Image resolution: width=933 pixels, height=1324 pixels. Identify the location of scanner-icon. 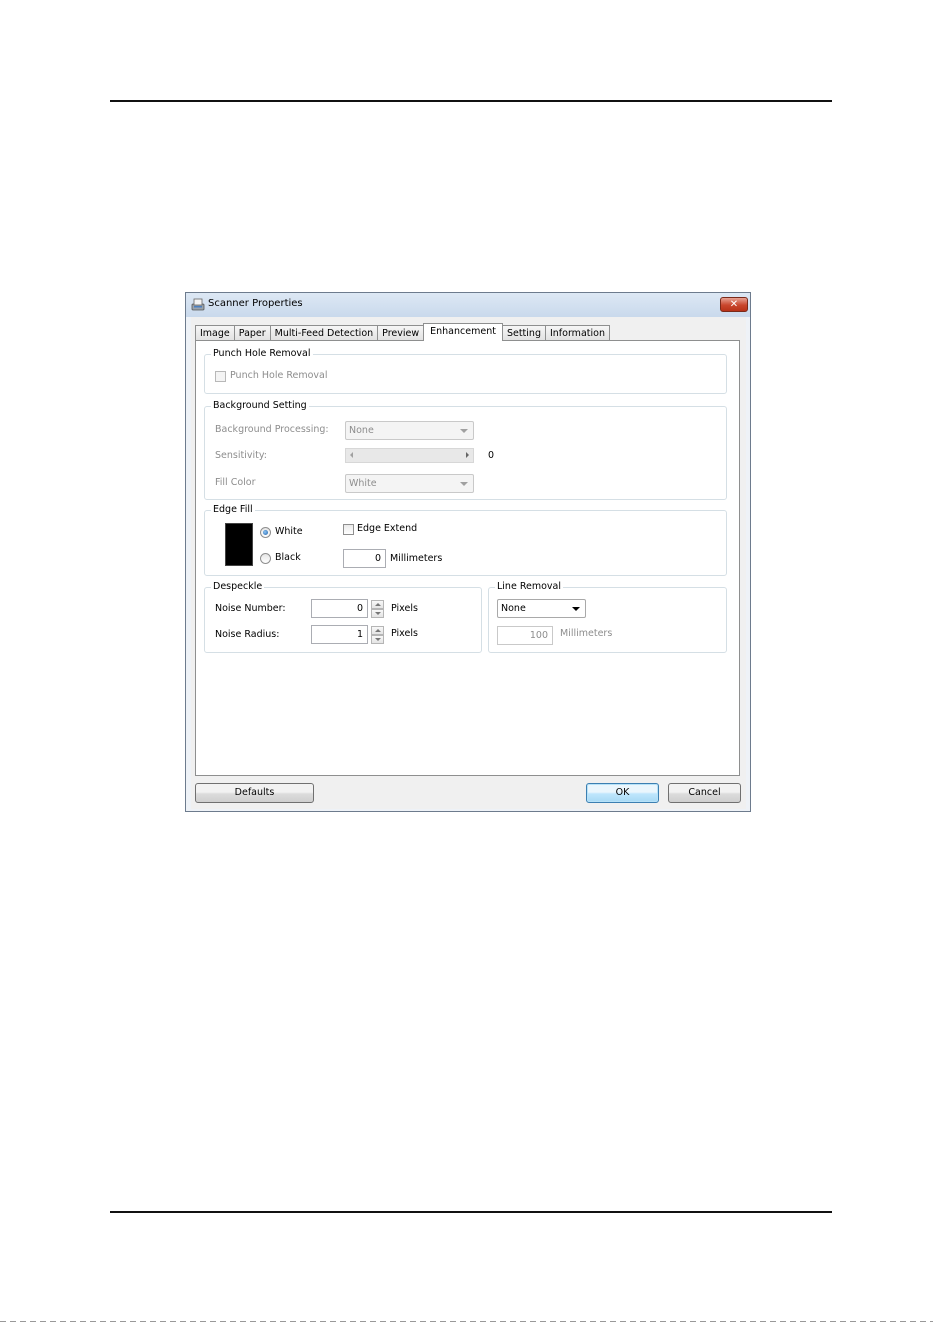
(198, 304).